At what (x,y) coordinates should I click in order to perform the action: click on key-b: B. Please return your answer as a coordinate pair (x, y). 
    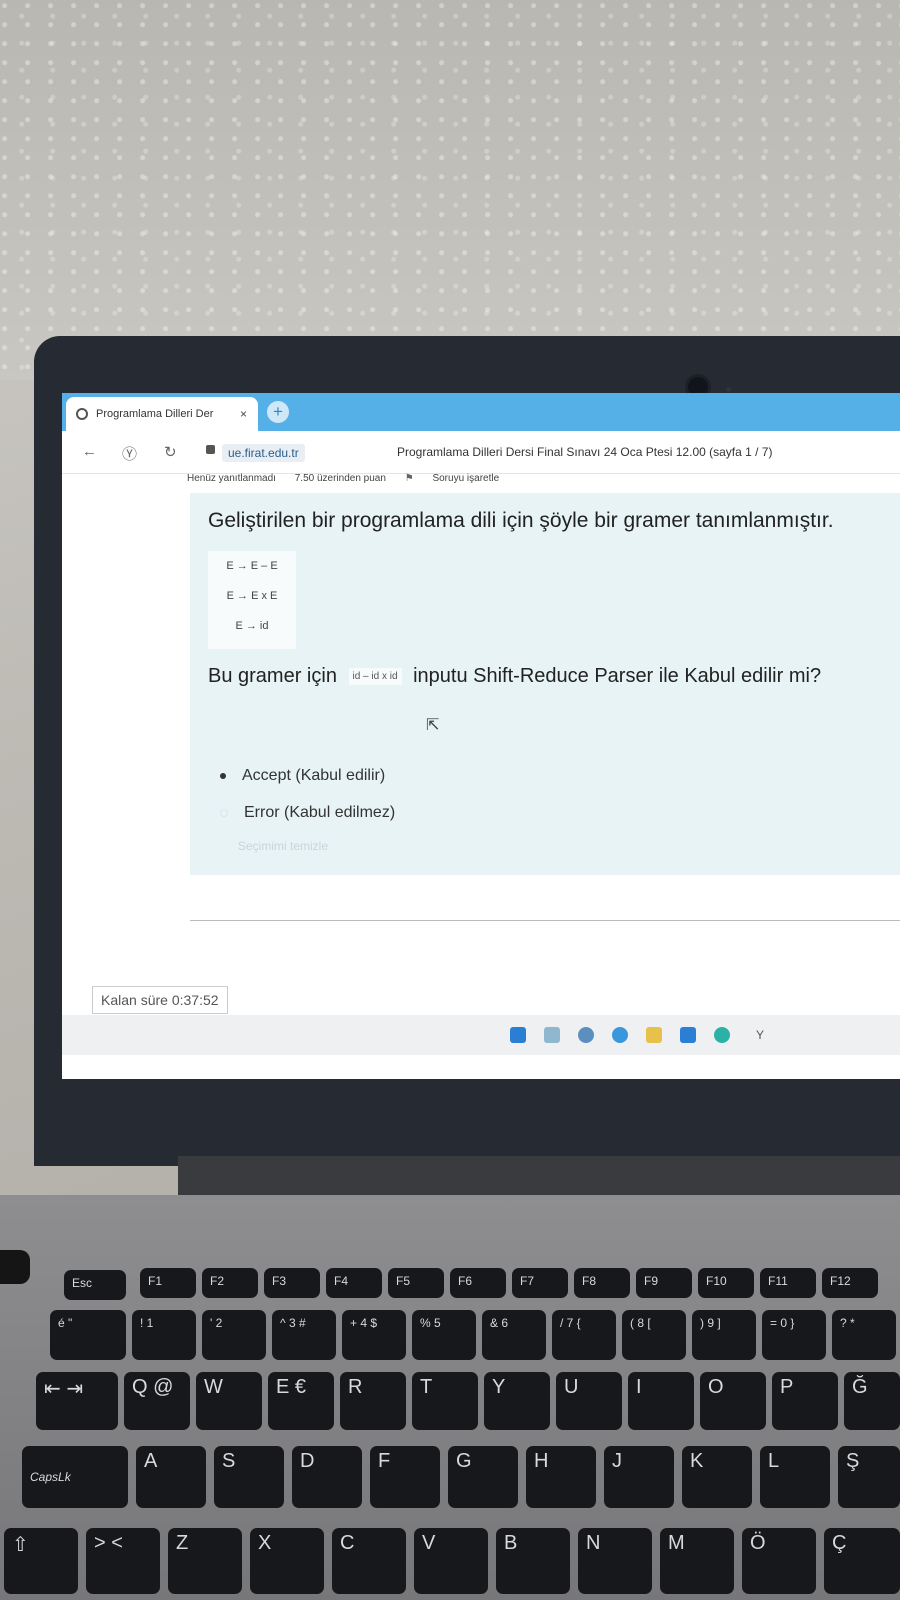
    Looking at the image, I should click on (533, 1561).